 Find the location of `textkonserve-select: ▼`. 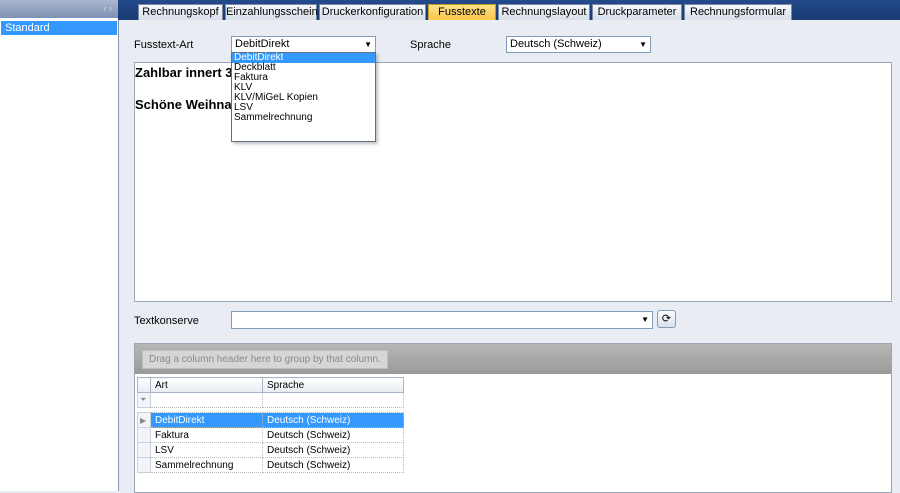

textkonserve-select: ▼ is located at coordinates (442, 320).